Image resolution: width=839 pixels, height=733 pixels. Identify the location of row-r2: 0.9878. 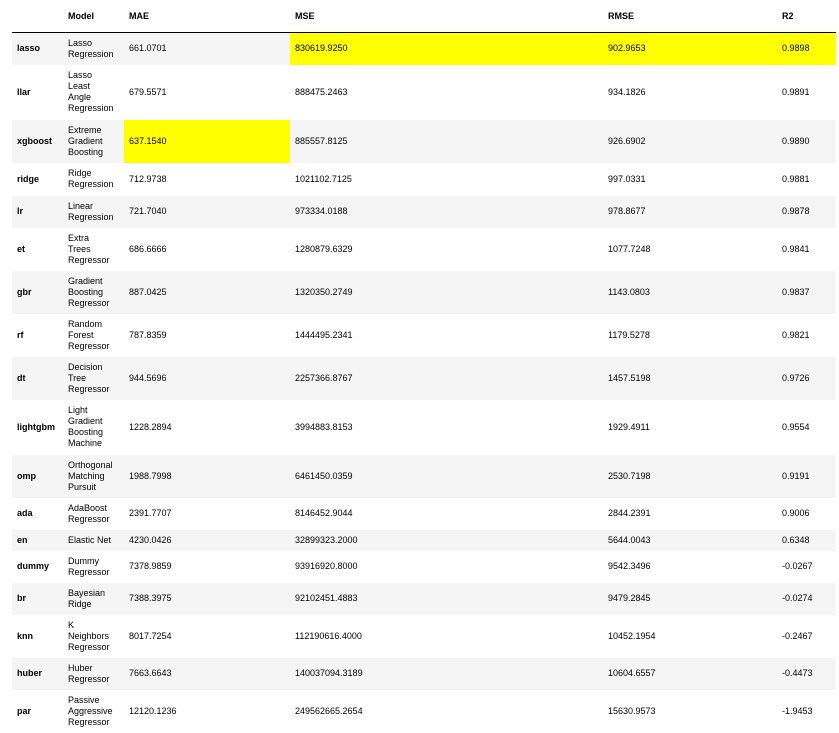
(806, 211).